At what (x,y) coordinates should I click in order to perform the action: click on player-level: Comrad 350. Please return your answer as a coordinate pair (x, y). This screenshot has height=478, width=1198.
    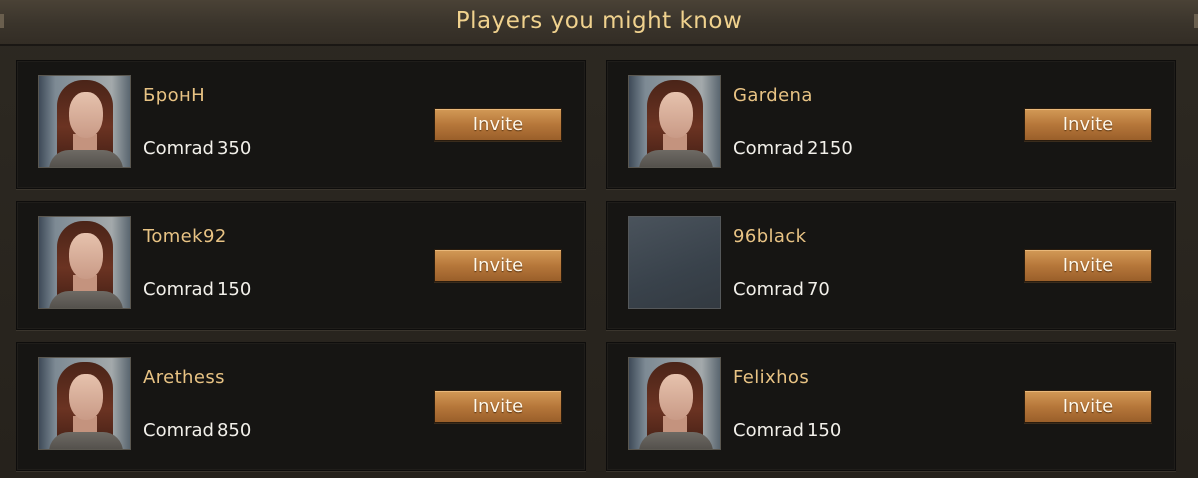
    Looking at the image, I should click on (197, 148).